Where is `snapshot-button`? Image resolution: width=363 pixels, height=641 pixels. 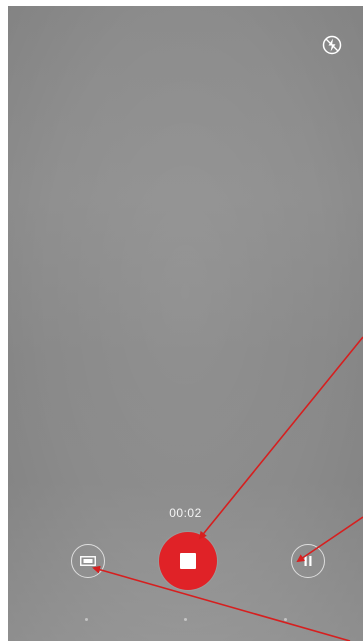 snapshot-button is located at coordinates (88, 561).